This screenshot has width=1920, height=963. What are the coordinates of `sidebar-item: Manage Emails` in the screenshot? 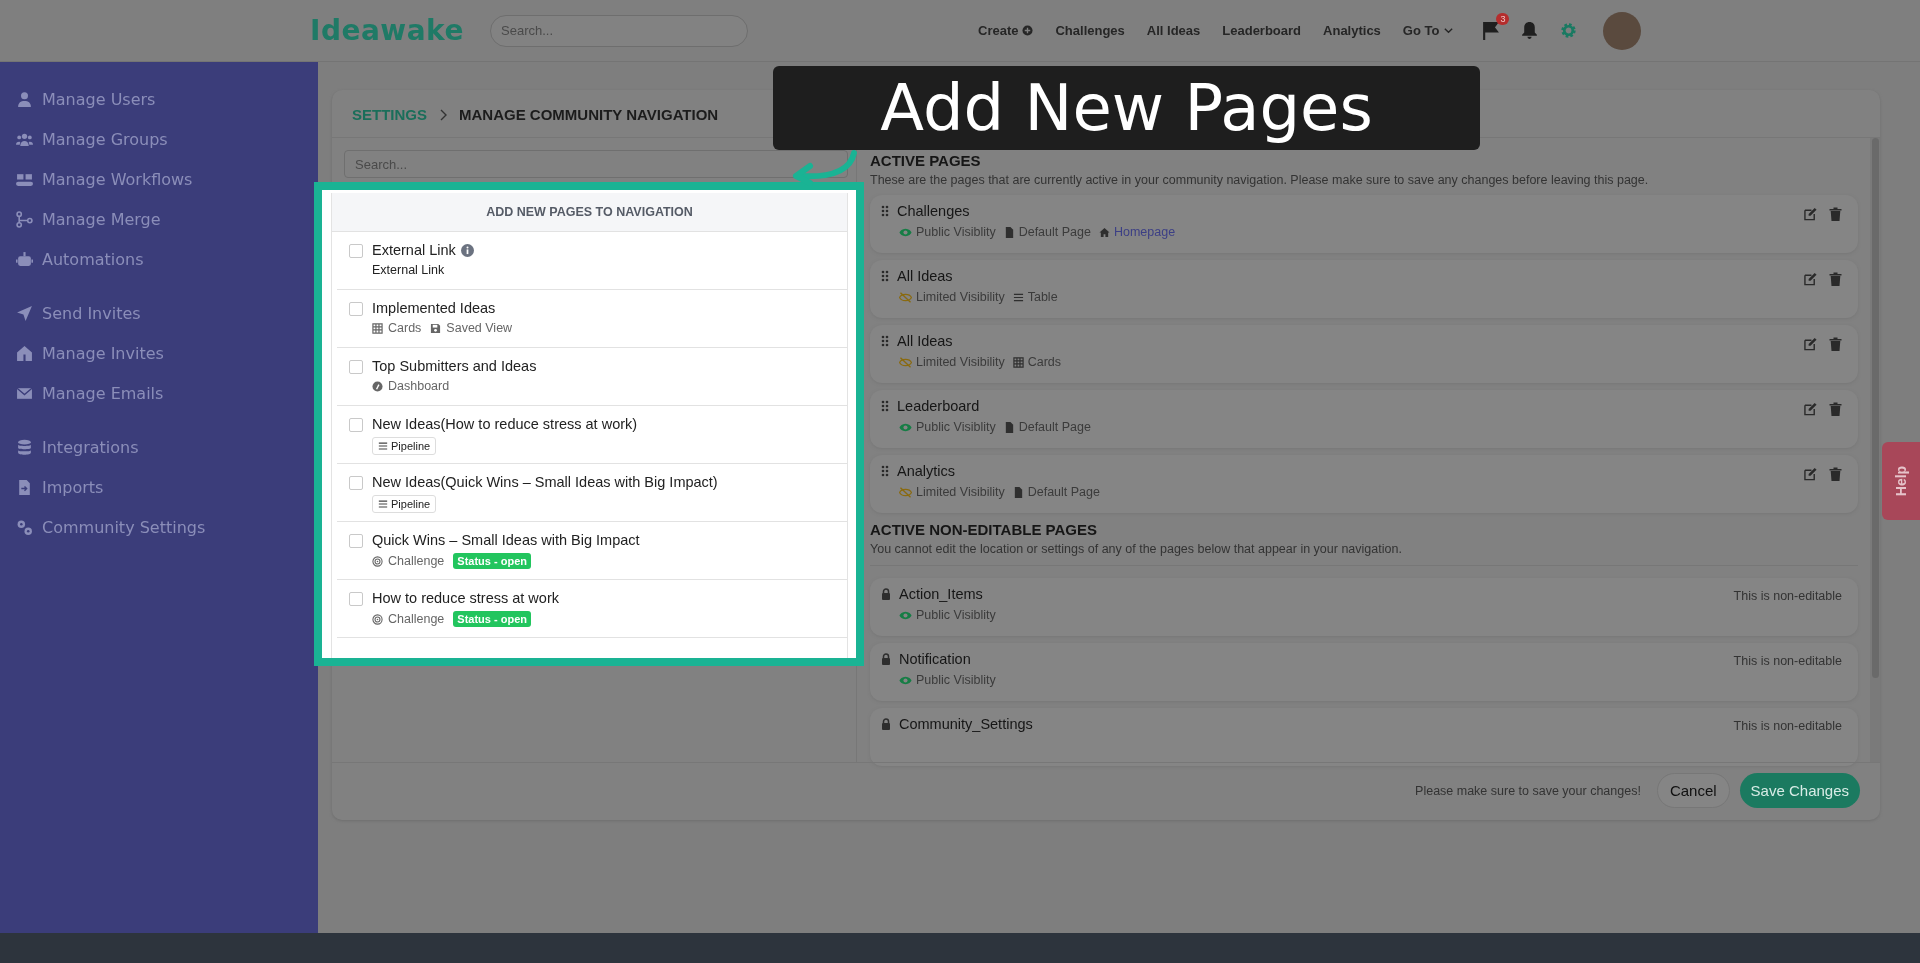 It's located at (167, 393).